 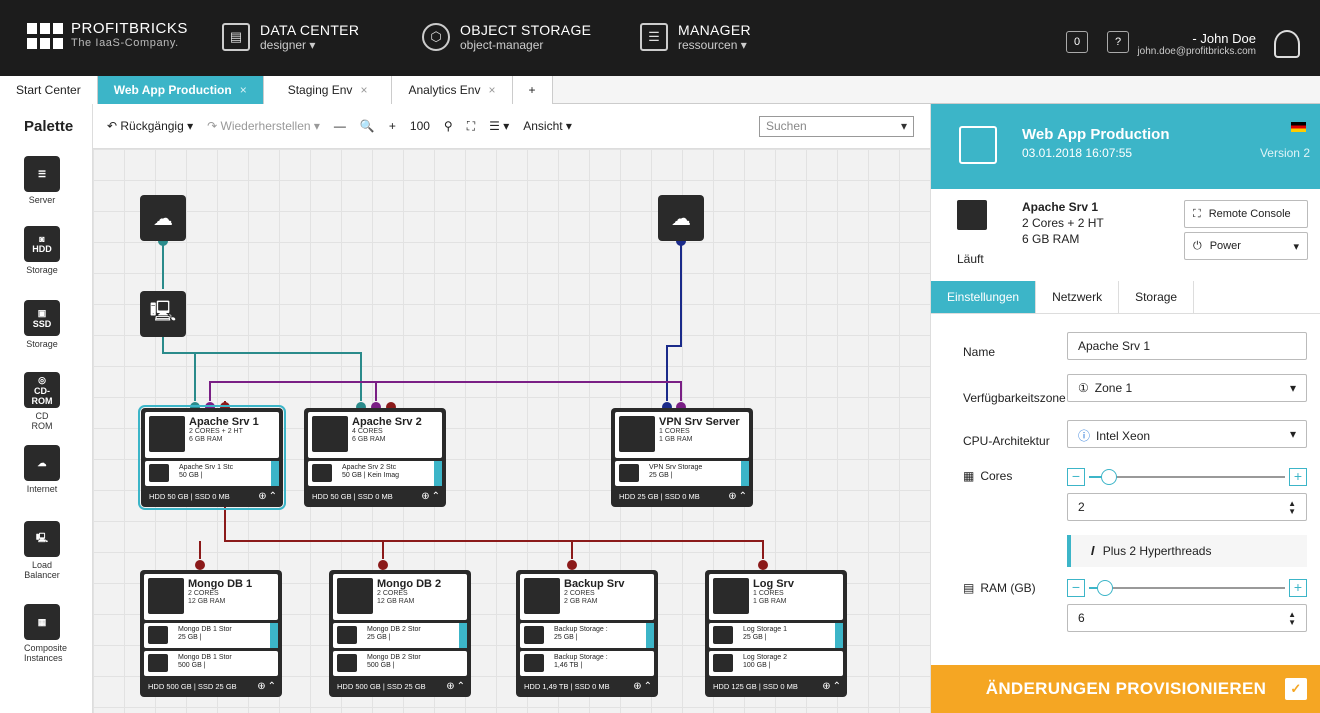 I want to click on internet-node-1: ☁, so click(x=163, y=218).